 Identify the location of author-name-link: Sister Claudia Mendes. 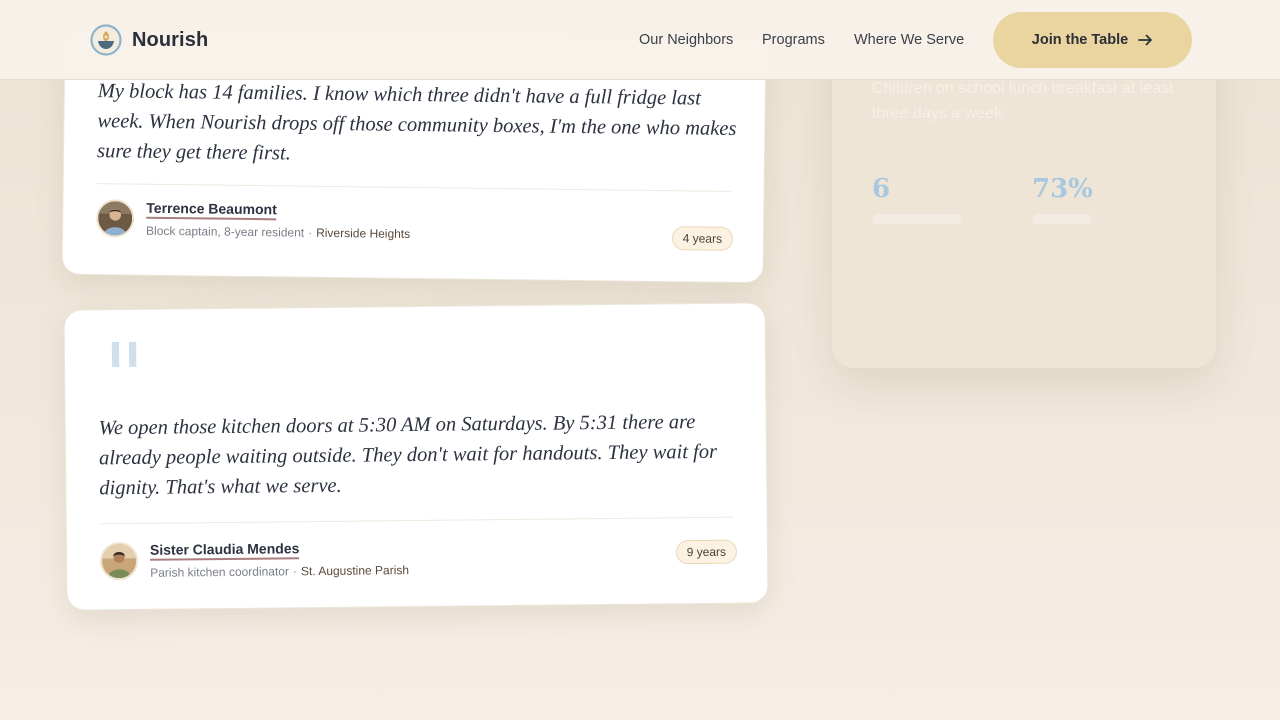
(224, 550).